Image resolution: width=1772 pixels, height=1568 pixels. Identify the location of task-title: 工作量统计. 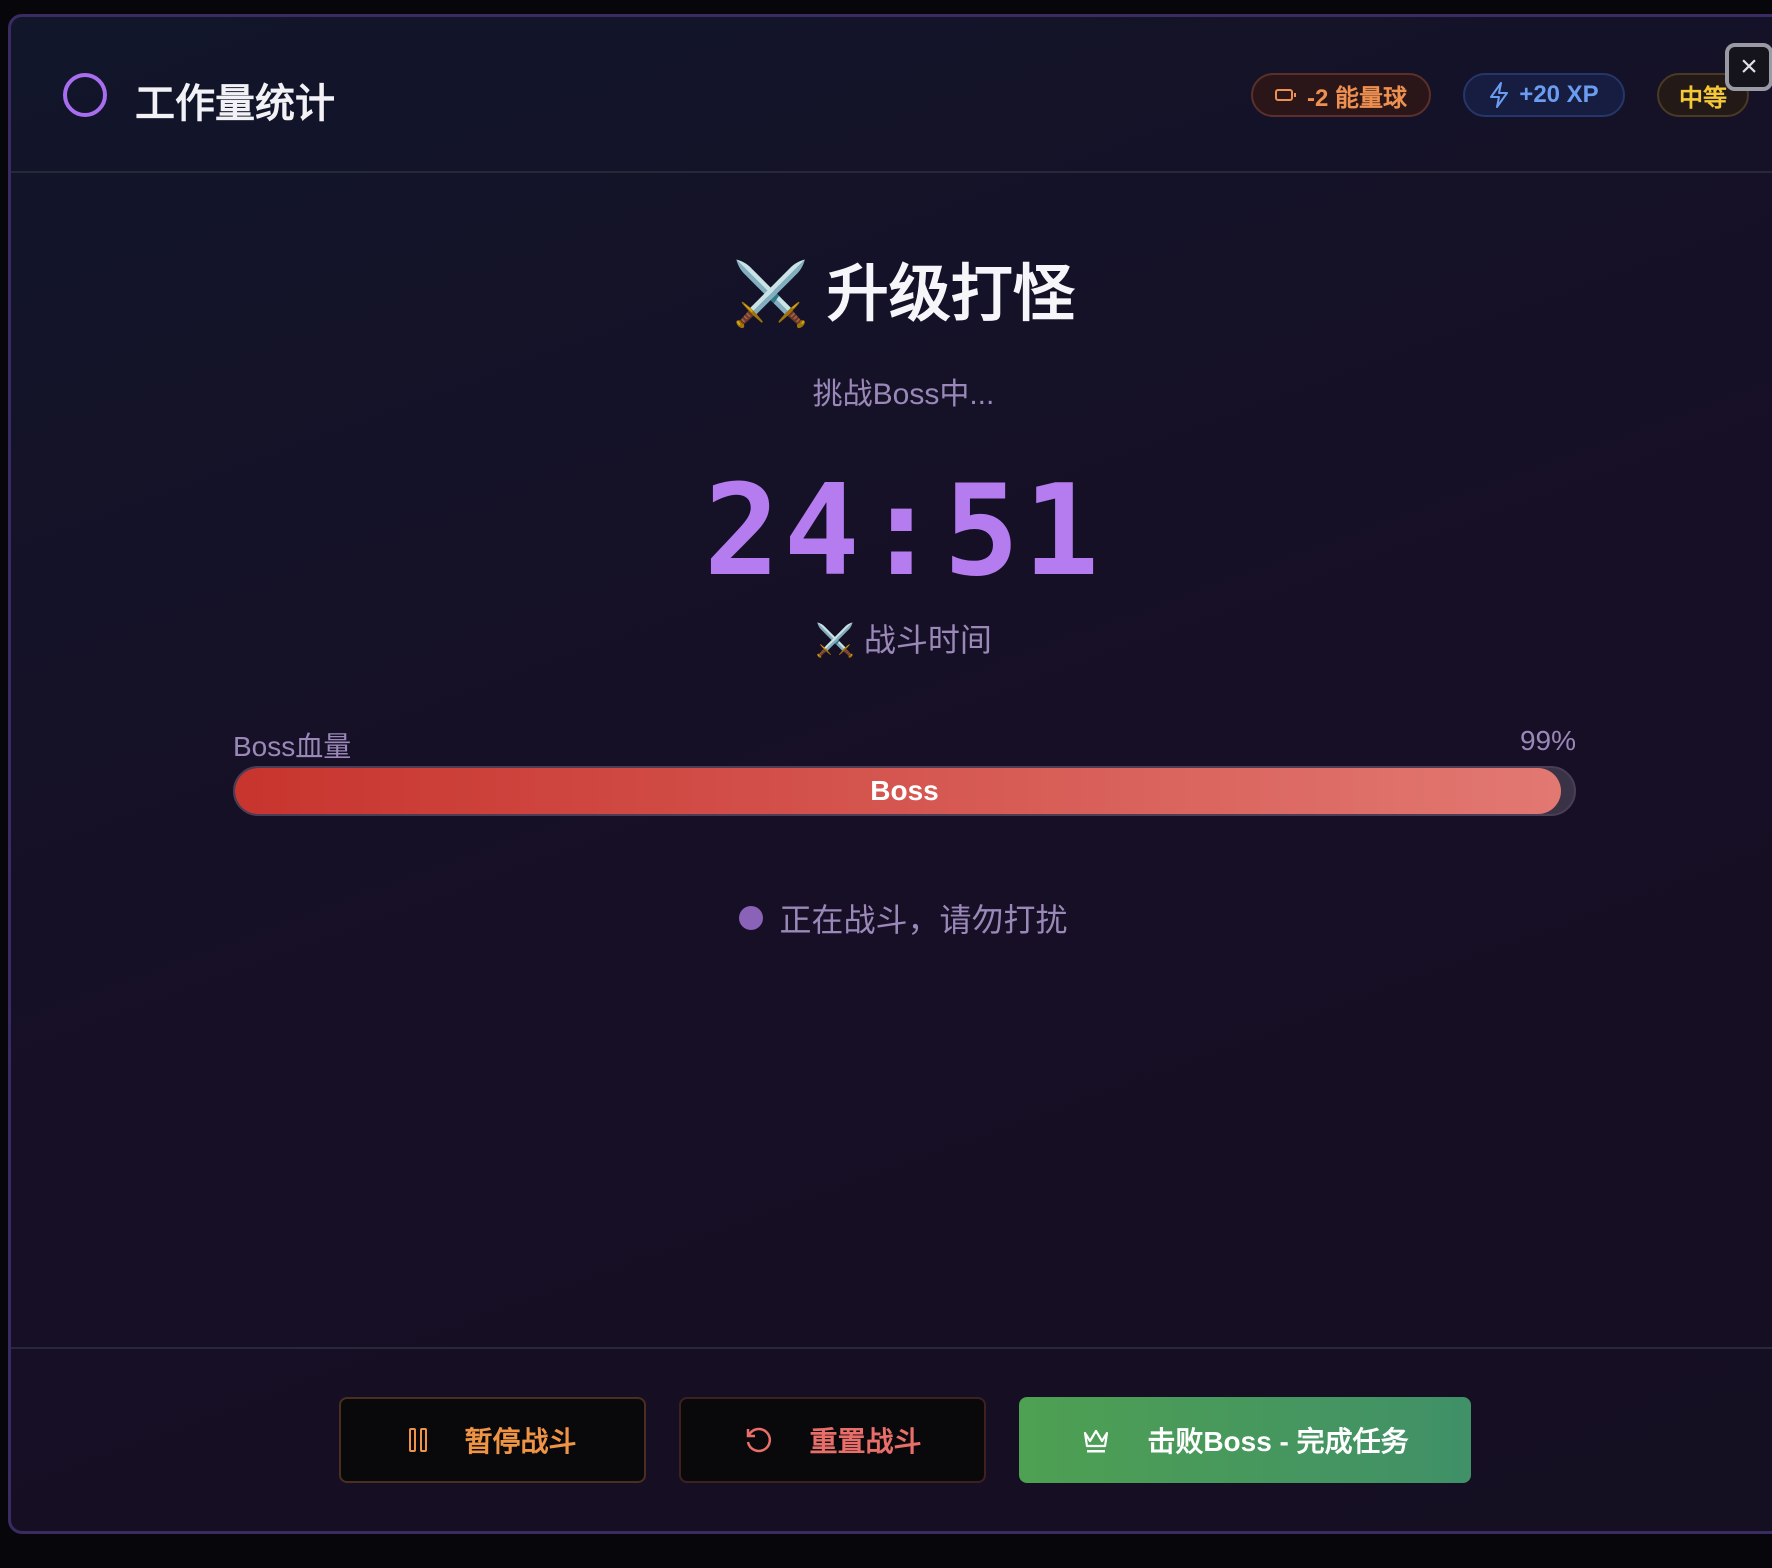
(235, 104).